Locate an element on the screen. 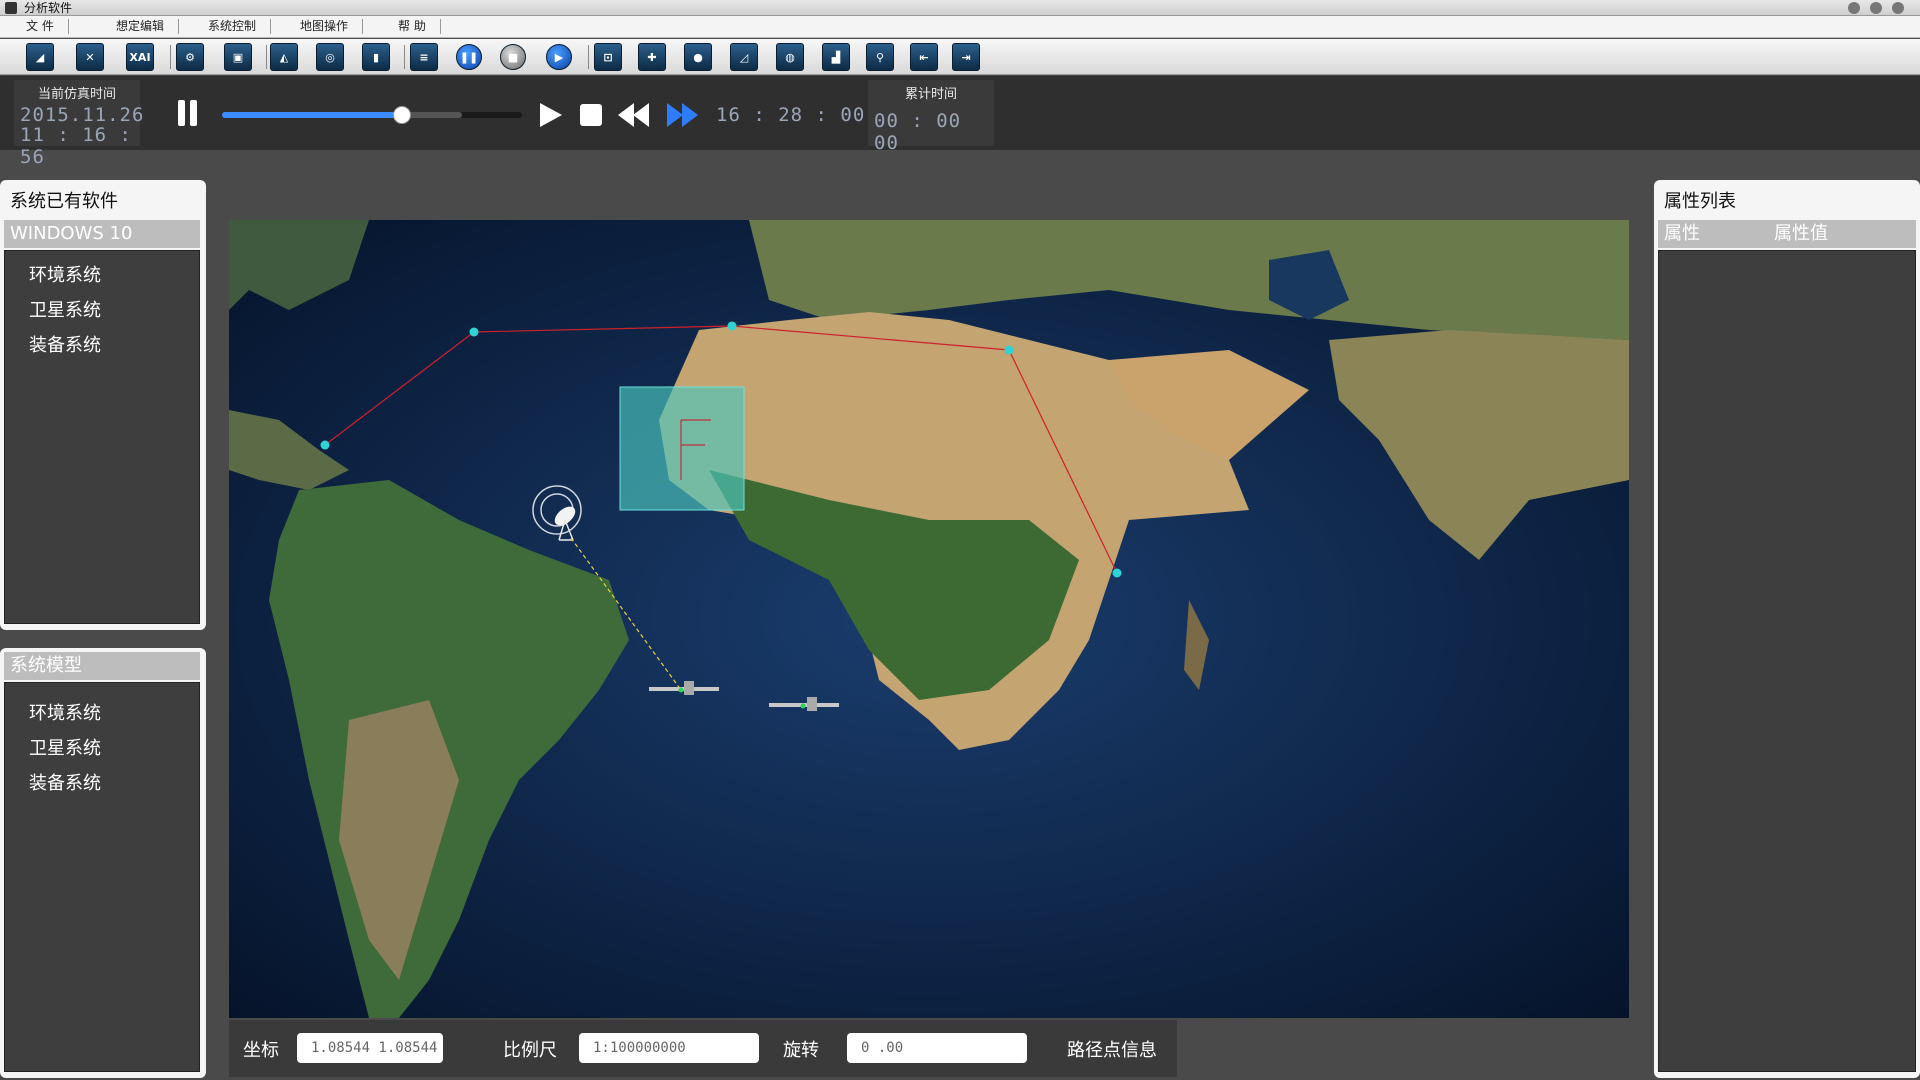  current-time-label: 当前仿真时间 is located at coordinates (76, 94).